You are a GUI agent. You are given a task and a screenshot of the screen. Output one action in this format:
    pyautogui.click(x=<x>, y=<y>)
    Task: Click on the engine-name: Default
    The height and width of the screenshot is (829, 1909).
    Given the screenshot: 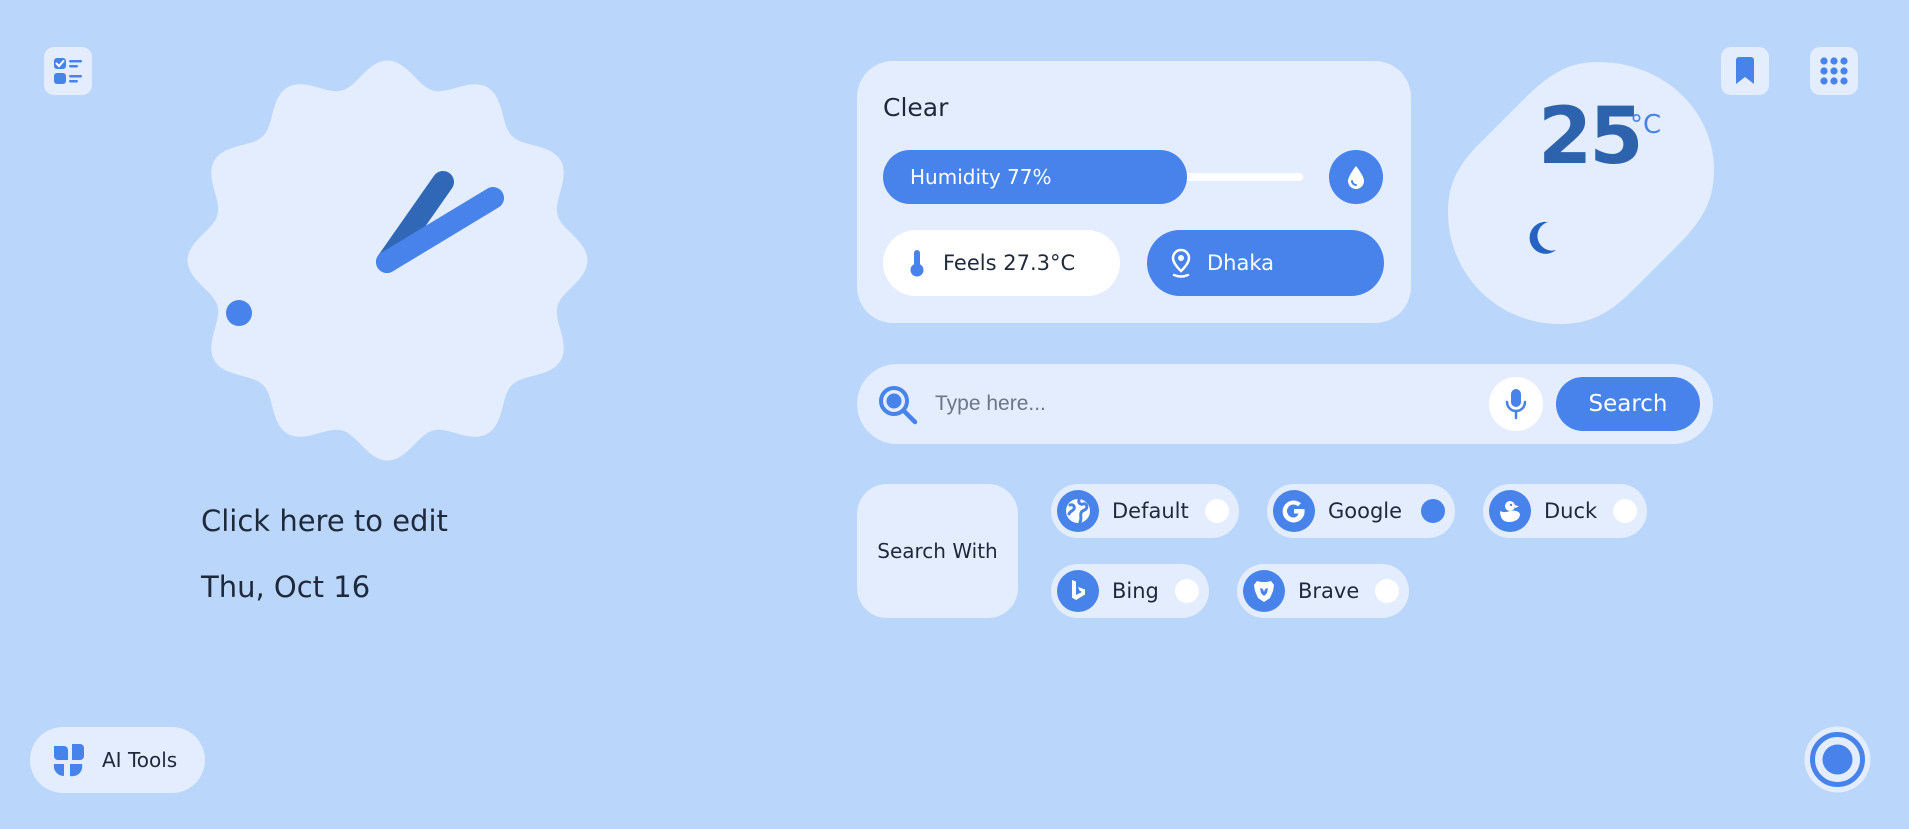 What is the action you would take?
    pyautogui.click(x=1150, y=511)
    